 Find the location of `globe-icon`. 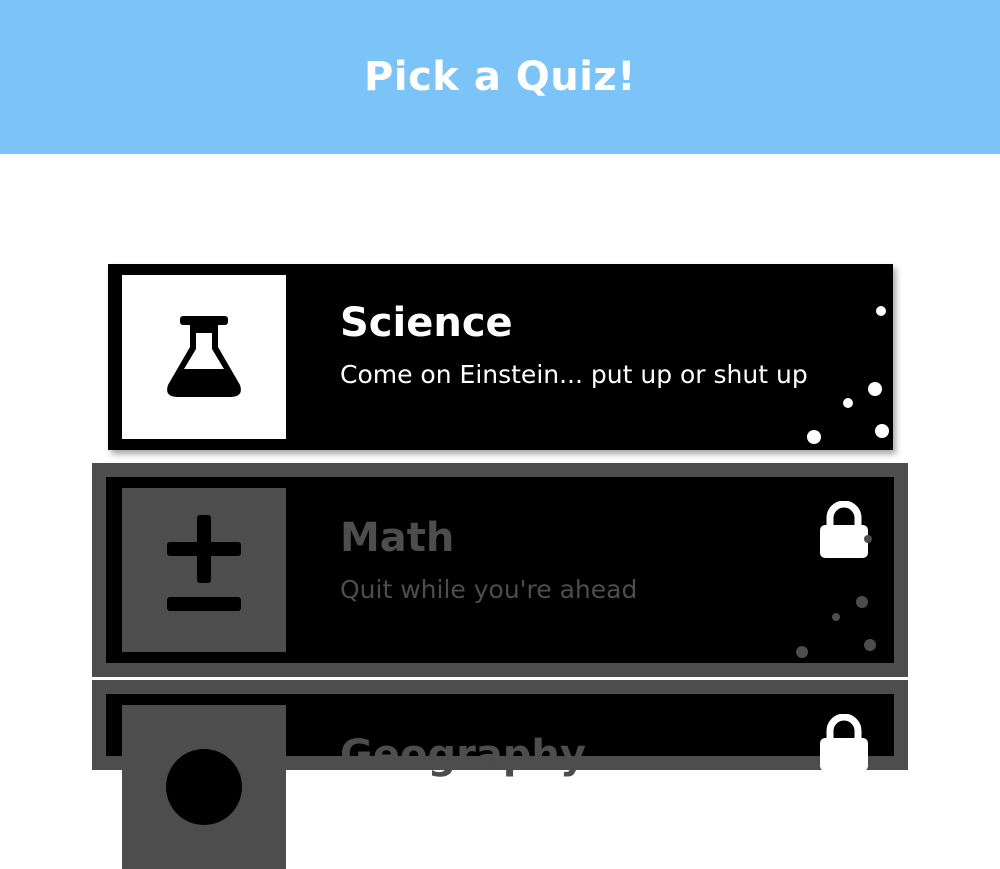

globe-icon is located at coordinates (204, 787).